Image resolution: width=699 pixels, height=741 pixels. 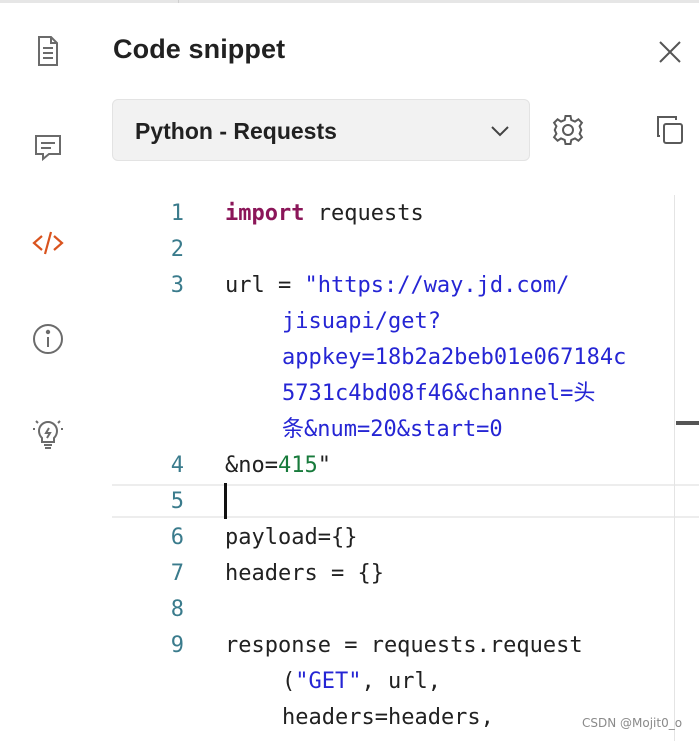 I want to click on code-token-plain: url =, so click(x=265, y=285).